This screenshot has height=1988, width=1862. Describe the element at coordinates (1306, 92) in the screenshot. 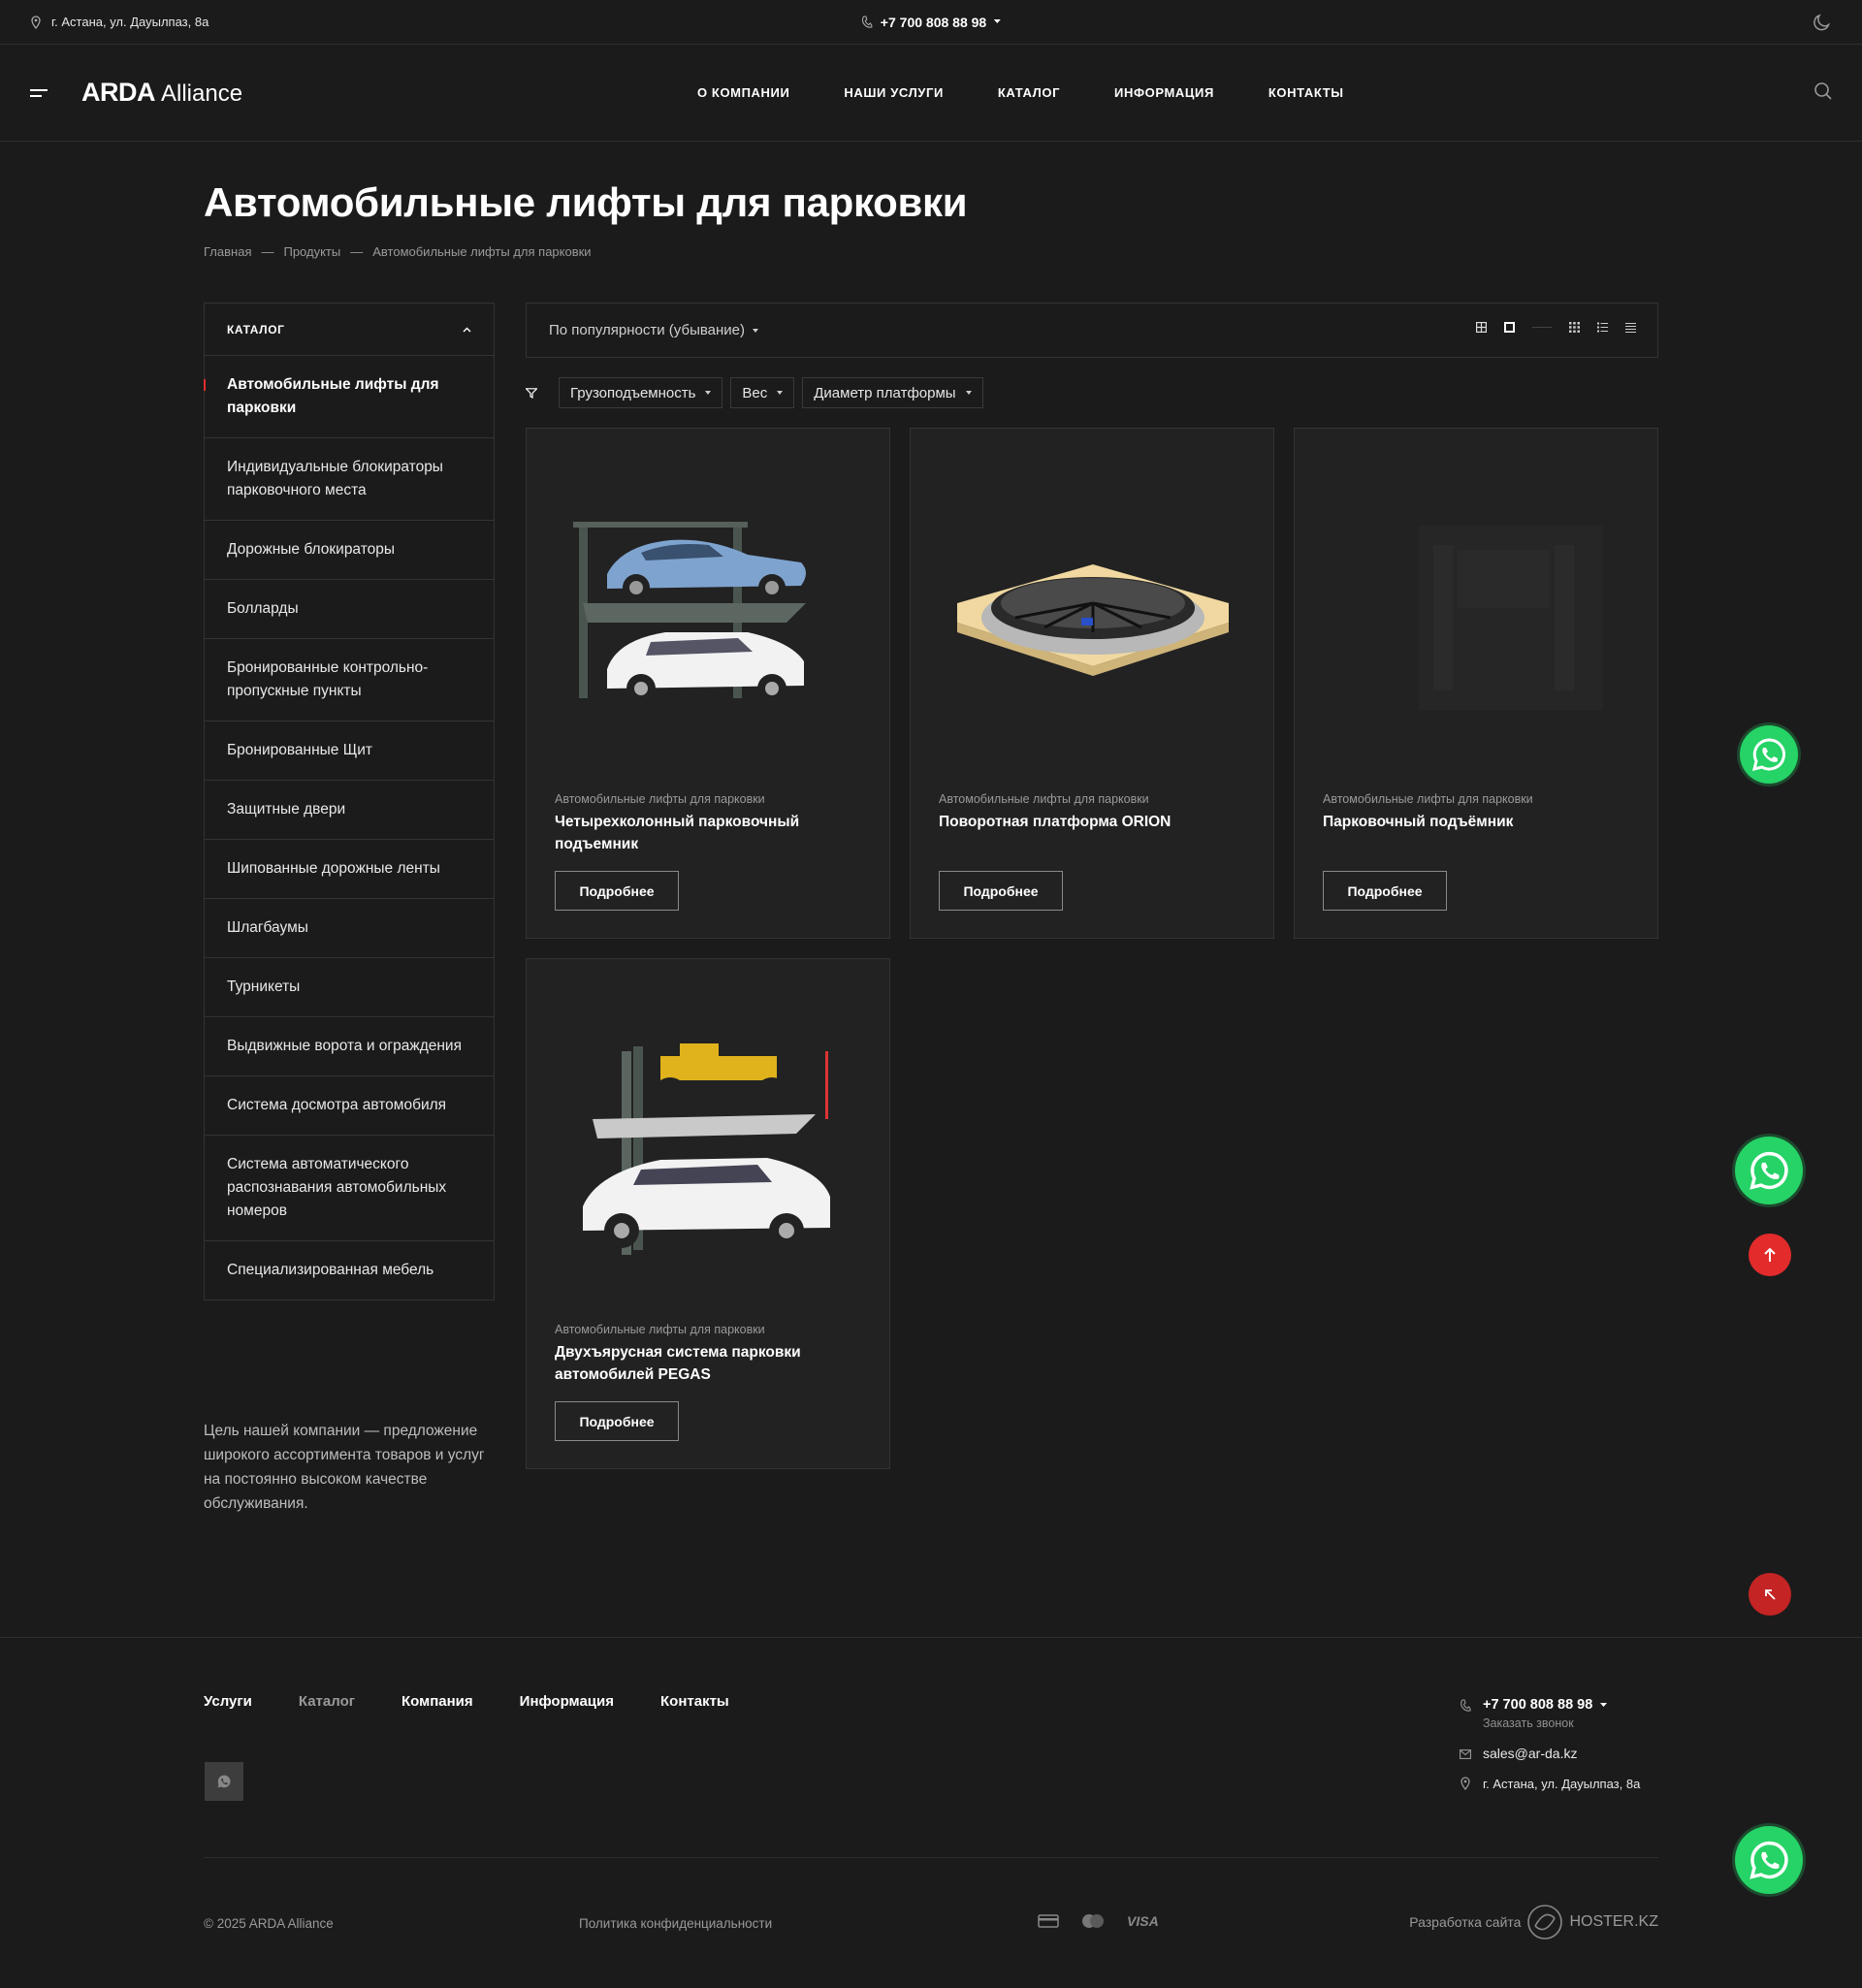

I see `nav-contacts: КОНТАКТЫ` at that location.